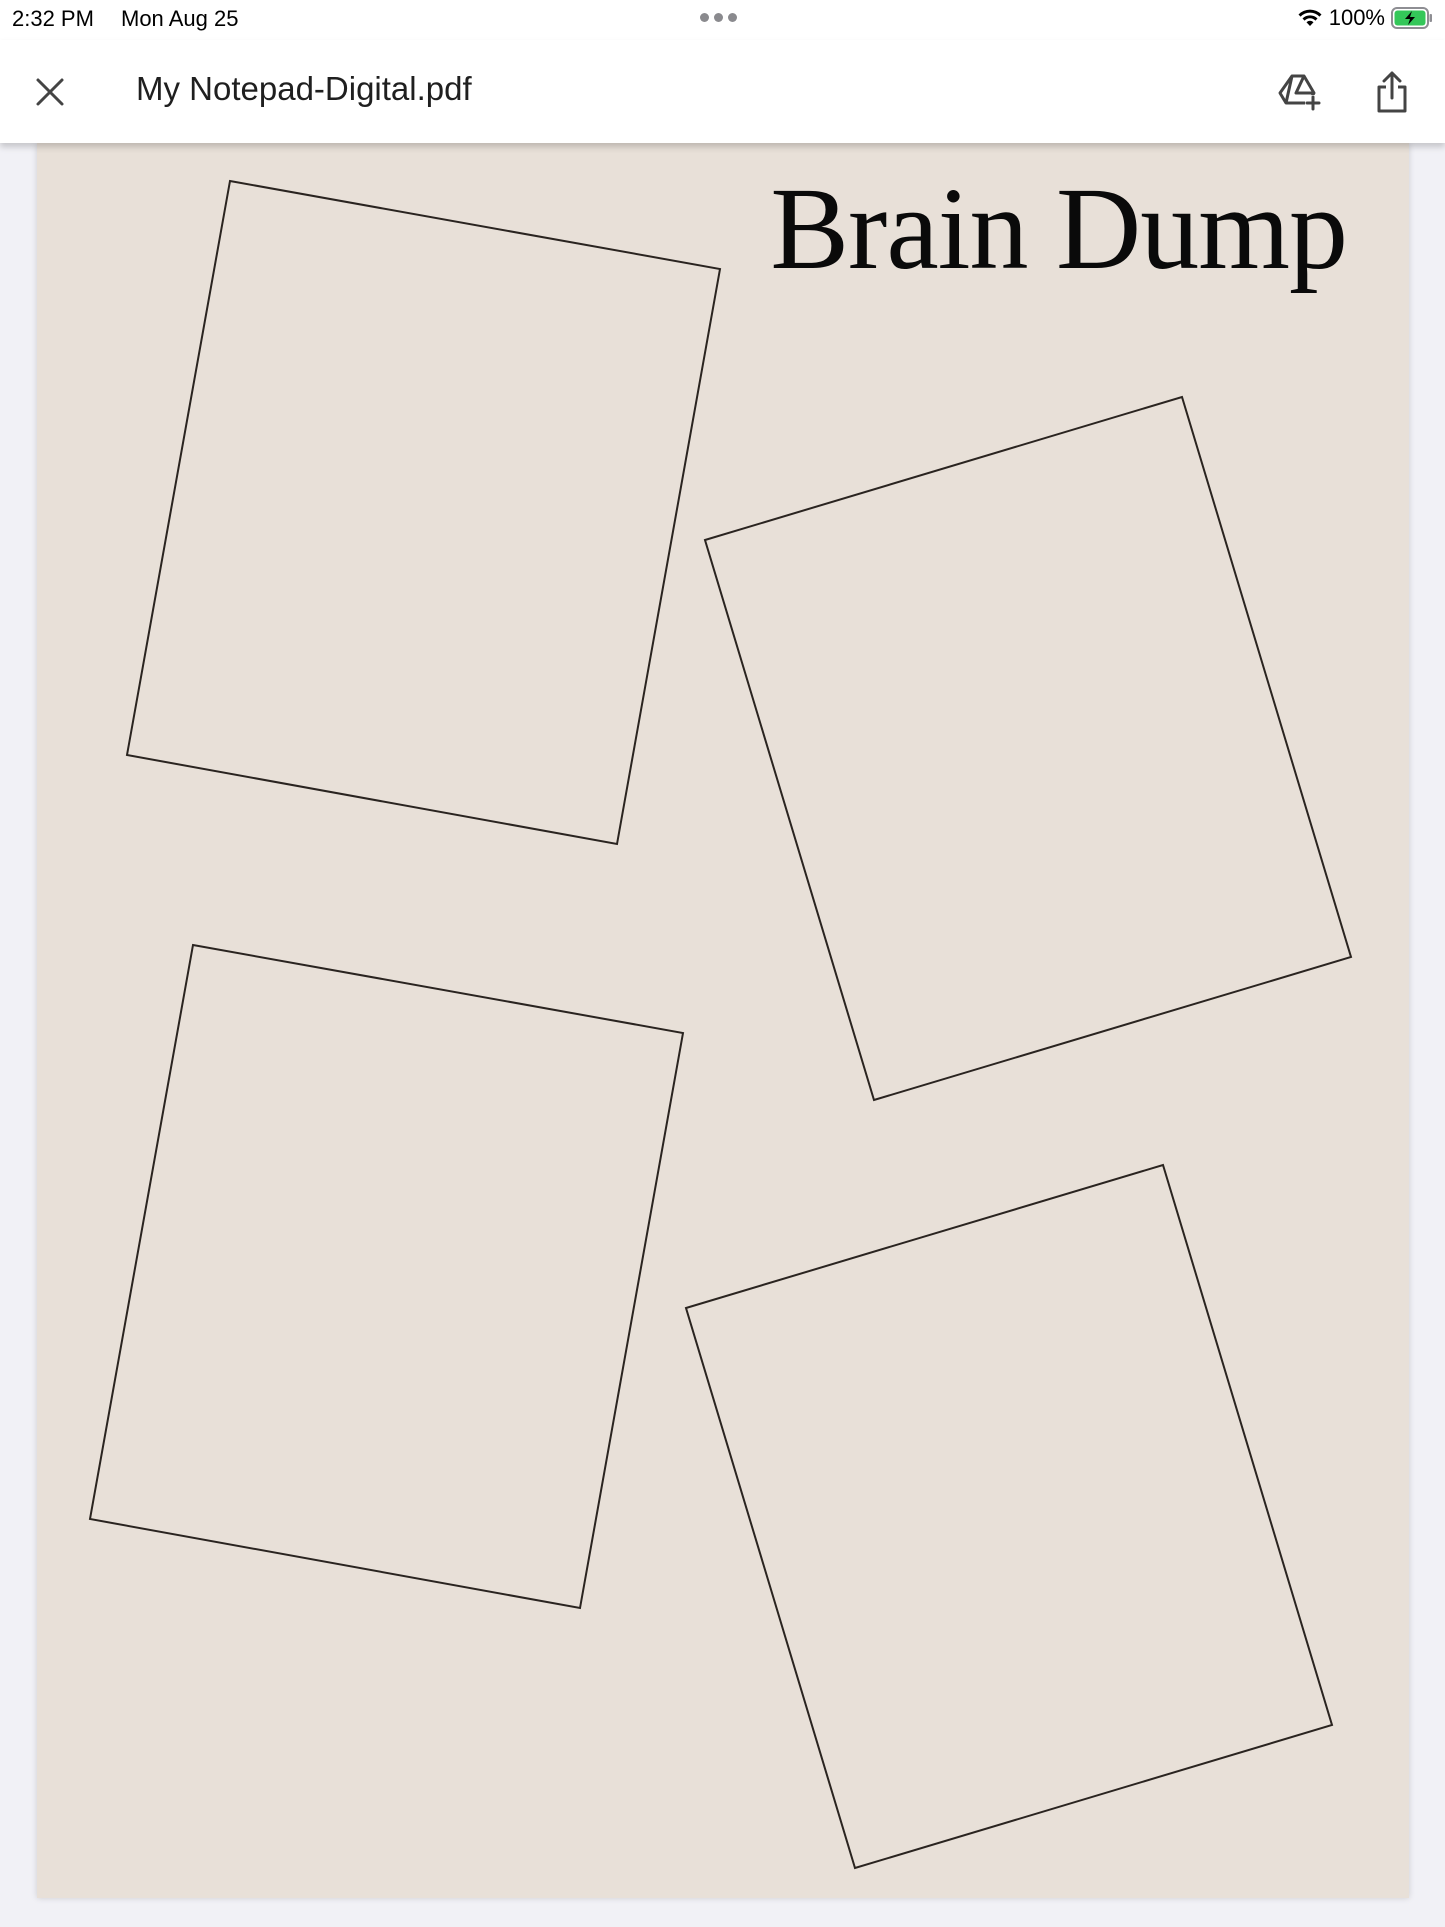 This screenshot has width=1445, height=1927. What do you see at coordinates (304, 88) in the screenshot?
I see `document-title: My Notepad-Digital.pdf` at bounding box center [304, 88].